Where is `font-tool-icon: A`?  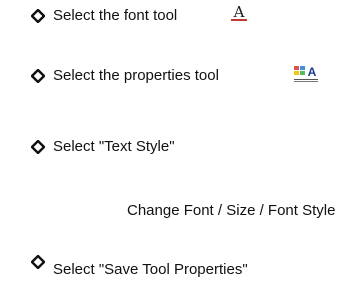
font-tool-icon: A is located at coordinates (239, 14).